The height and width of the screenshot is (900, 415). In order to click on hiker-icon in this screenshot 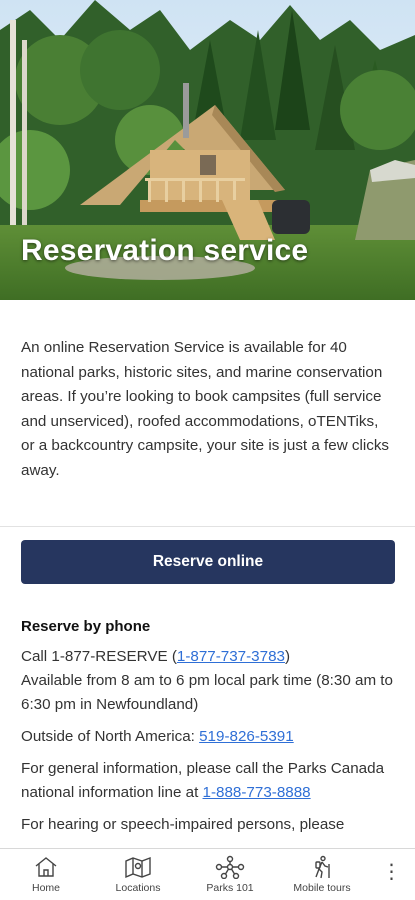, I will do `click(322, 867)`.